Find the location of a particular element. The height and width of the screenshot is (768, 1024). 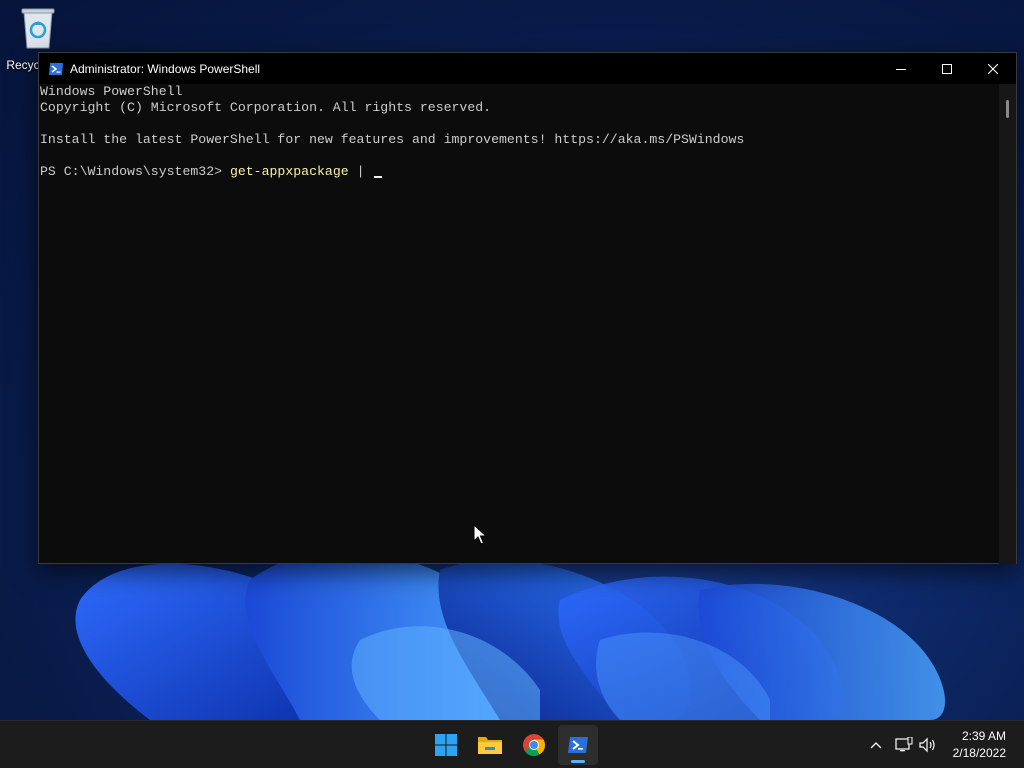

taskbar: 2:39 AM 2/18/2022 is located at coordinates (512, 744).